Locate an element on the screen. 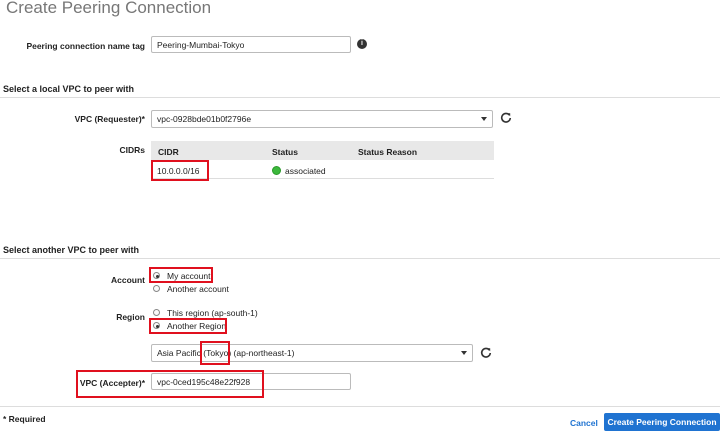  region-radio-this-region is located at coordinates (156, 312).